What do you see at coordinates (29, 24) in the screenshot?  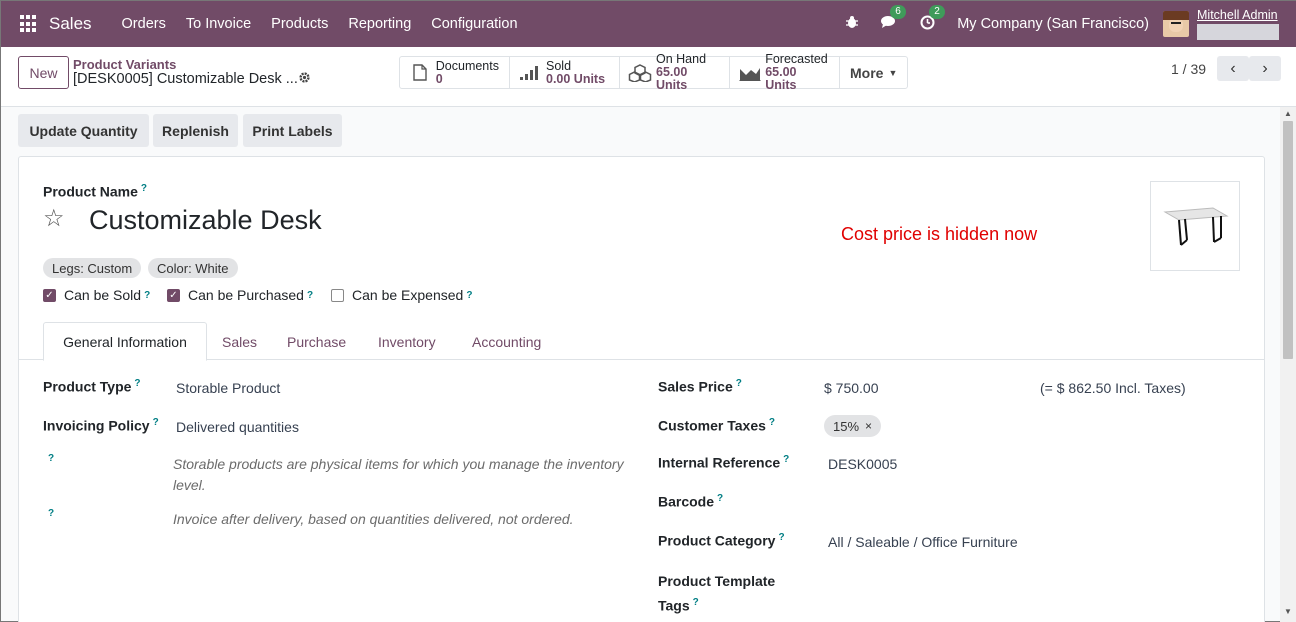 I see `apps-menu-icon` at bounding box center [29, 24].